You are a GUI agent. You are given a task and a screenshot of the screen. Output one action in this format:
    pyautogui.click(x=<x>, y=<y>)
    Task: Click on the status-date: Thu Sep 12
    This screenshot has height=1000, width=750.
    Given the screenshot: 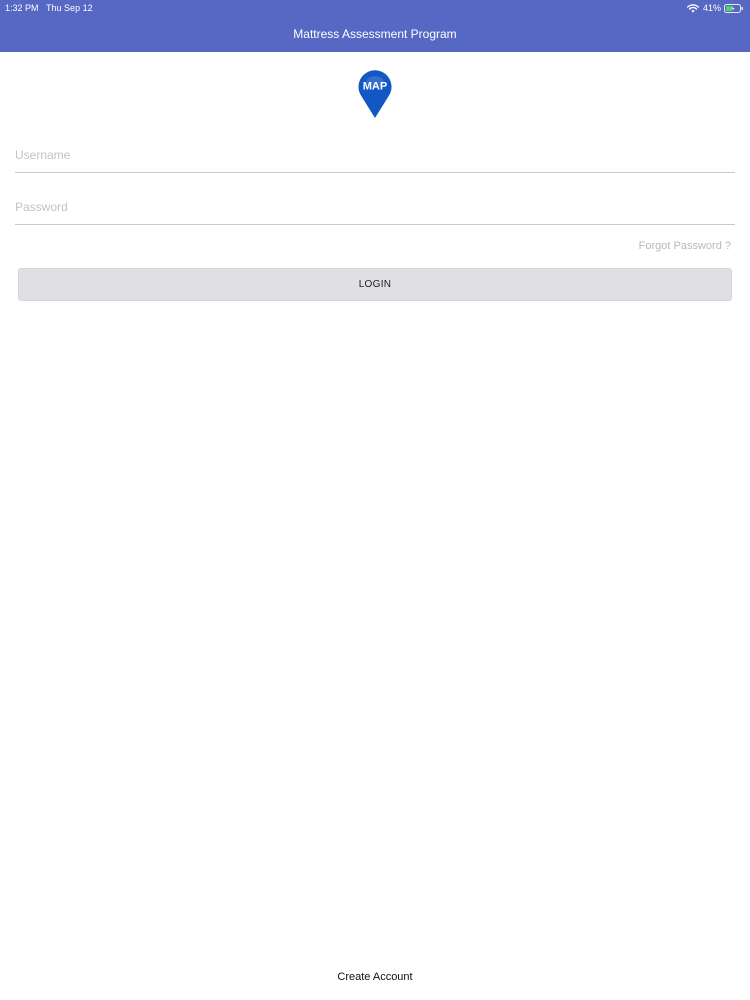 What is the action you would take?
    pyautogui.click(x=69, y=8)
    